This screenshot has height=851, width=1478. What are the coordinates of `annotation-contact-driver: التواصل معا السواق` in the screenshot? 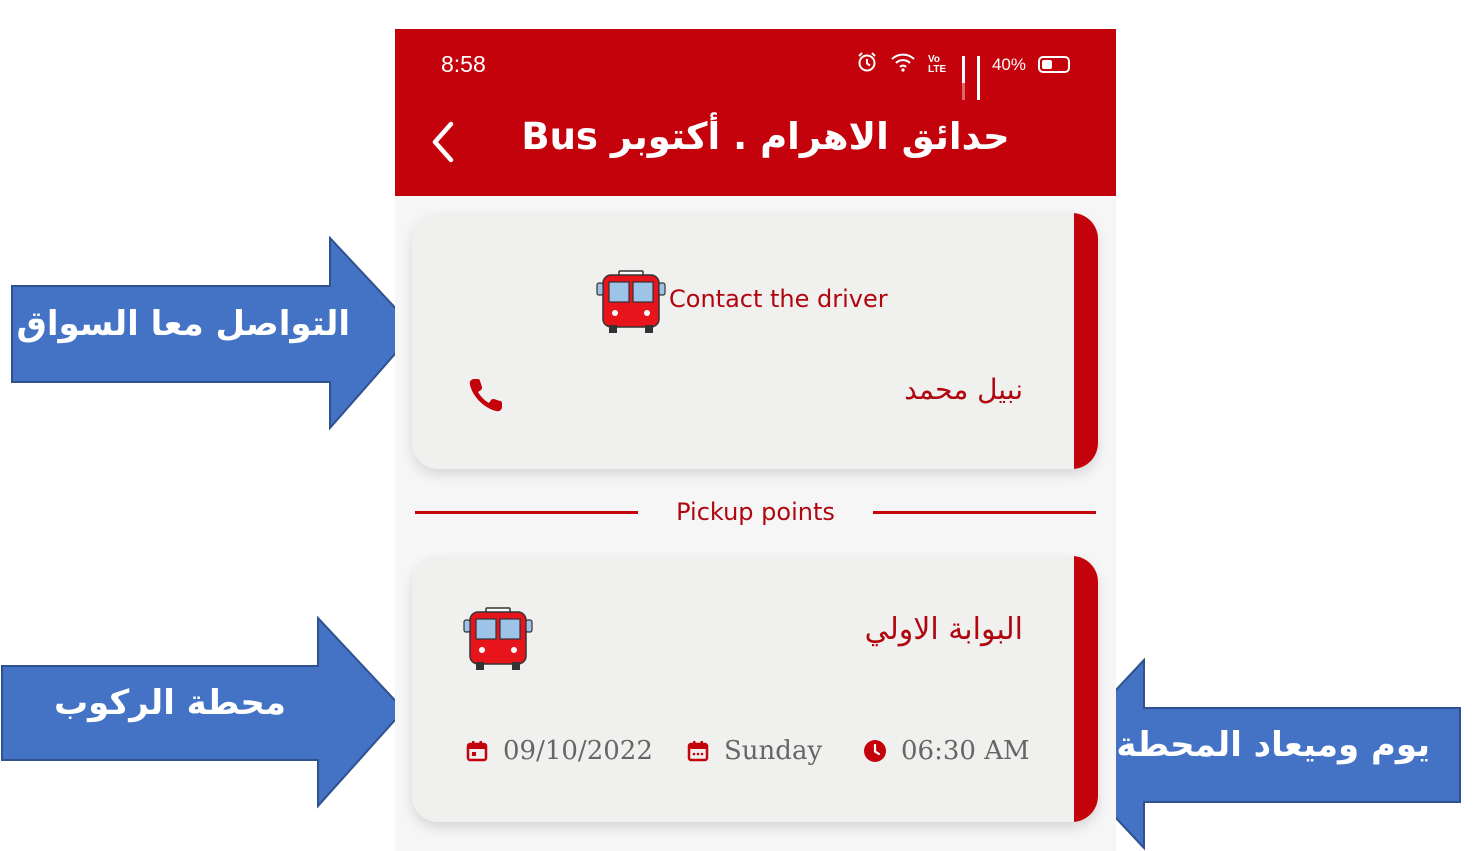 It's located at (183, 324).